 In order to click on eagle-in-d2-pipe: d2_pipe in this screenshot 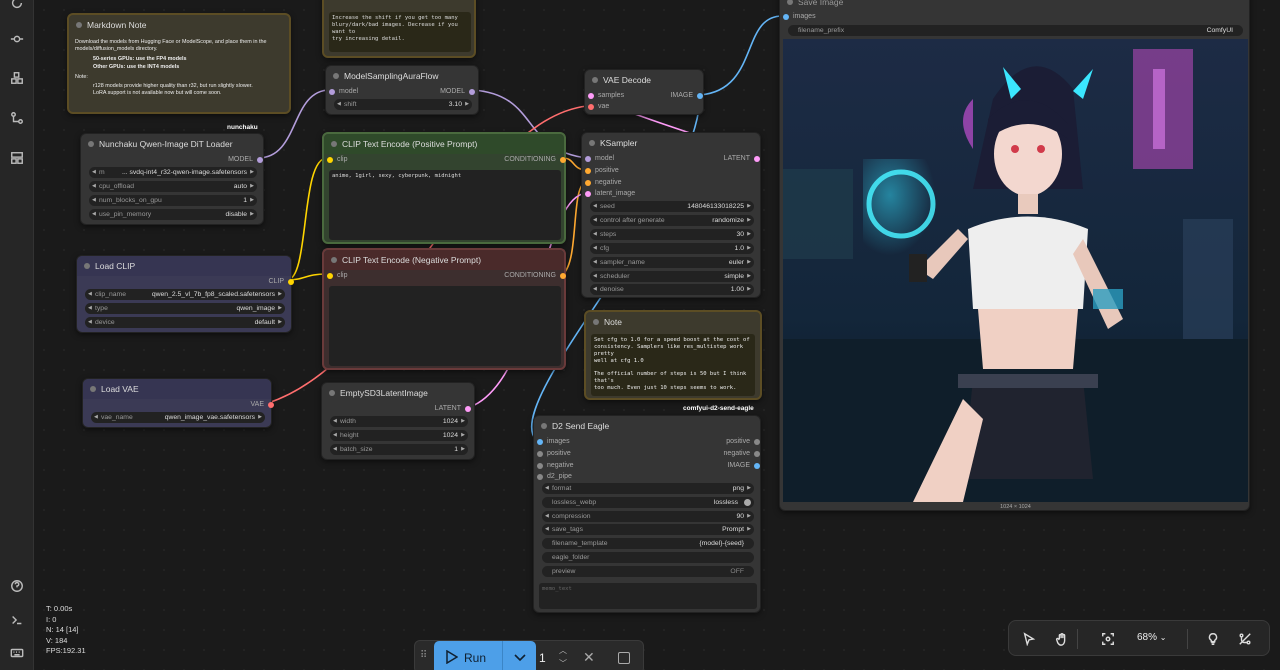, I will do `click(554, 477)`.